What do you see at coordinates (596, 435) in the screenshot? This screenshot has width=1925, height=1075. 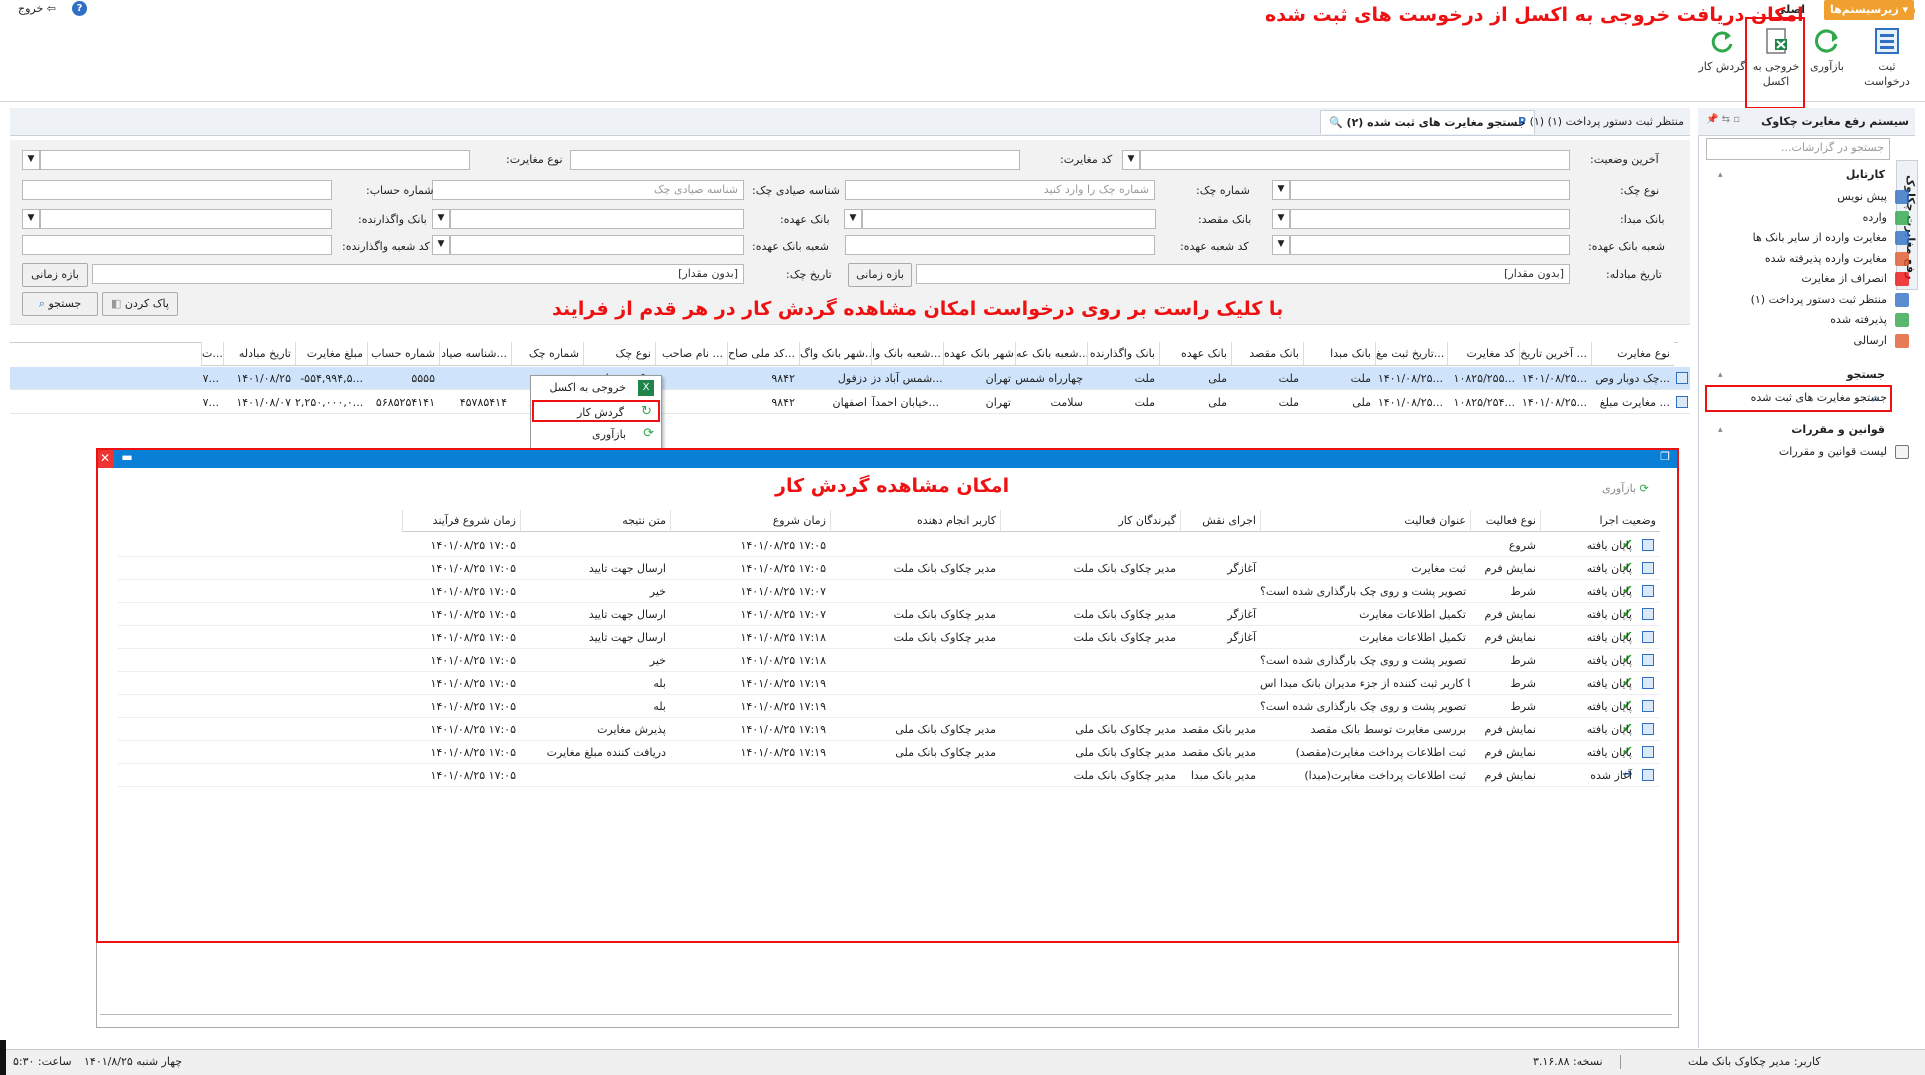 I see `ctx-refresh: بازآوری ⟳` at bounding box center [596, 435].